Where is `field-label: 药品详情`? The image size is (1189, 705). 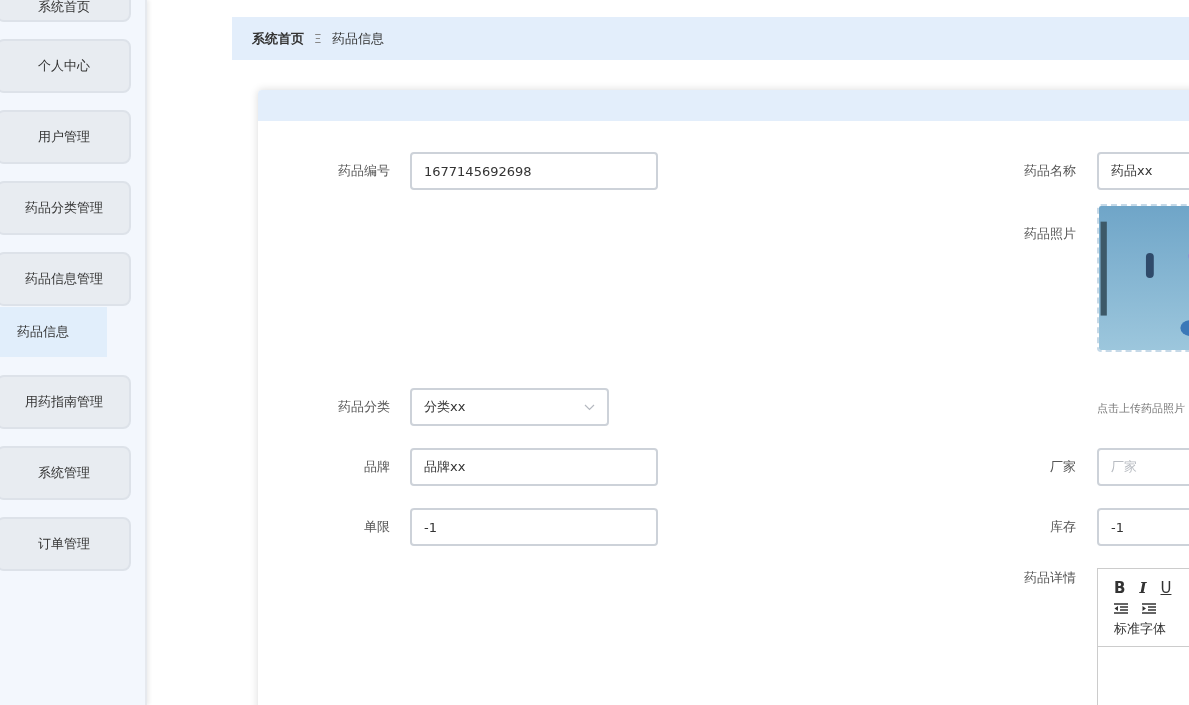
field-label: 药品详情 is located at coordinates (1050, 578).